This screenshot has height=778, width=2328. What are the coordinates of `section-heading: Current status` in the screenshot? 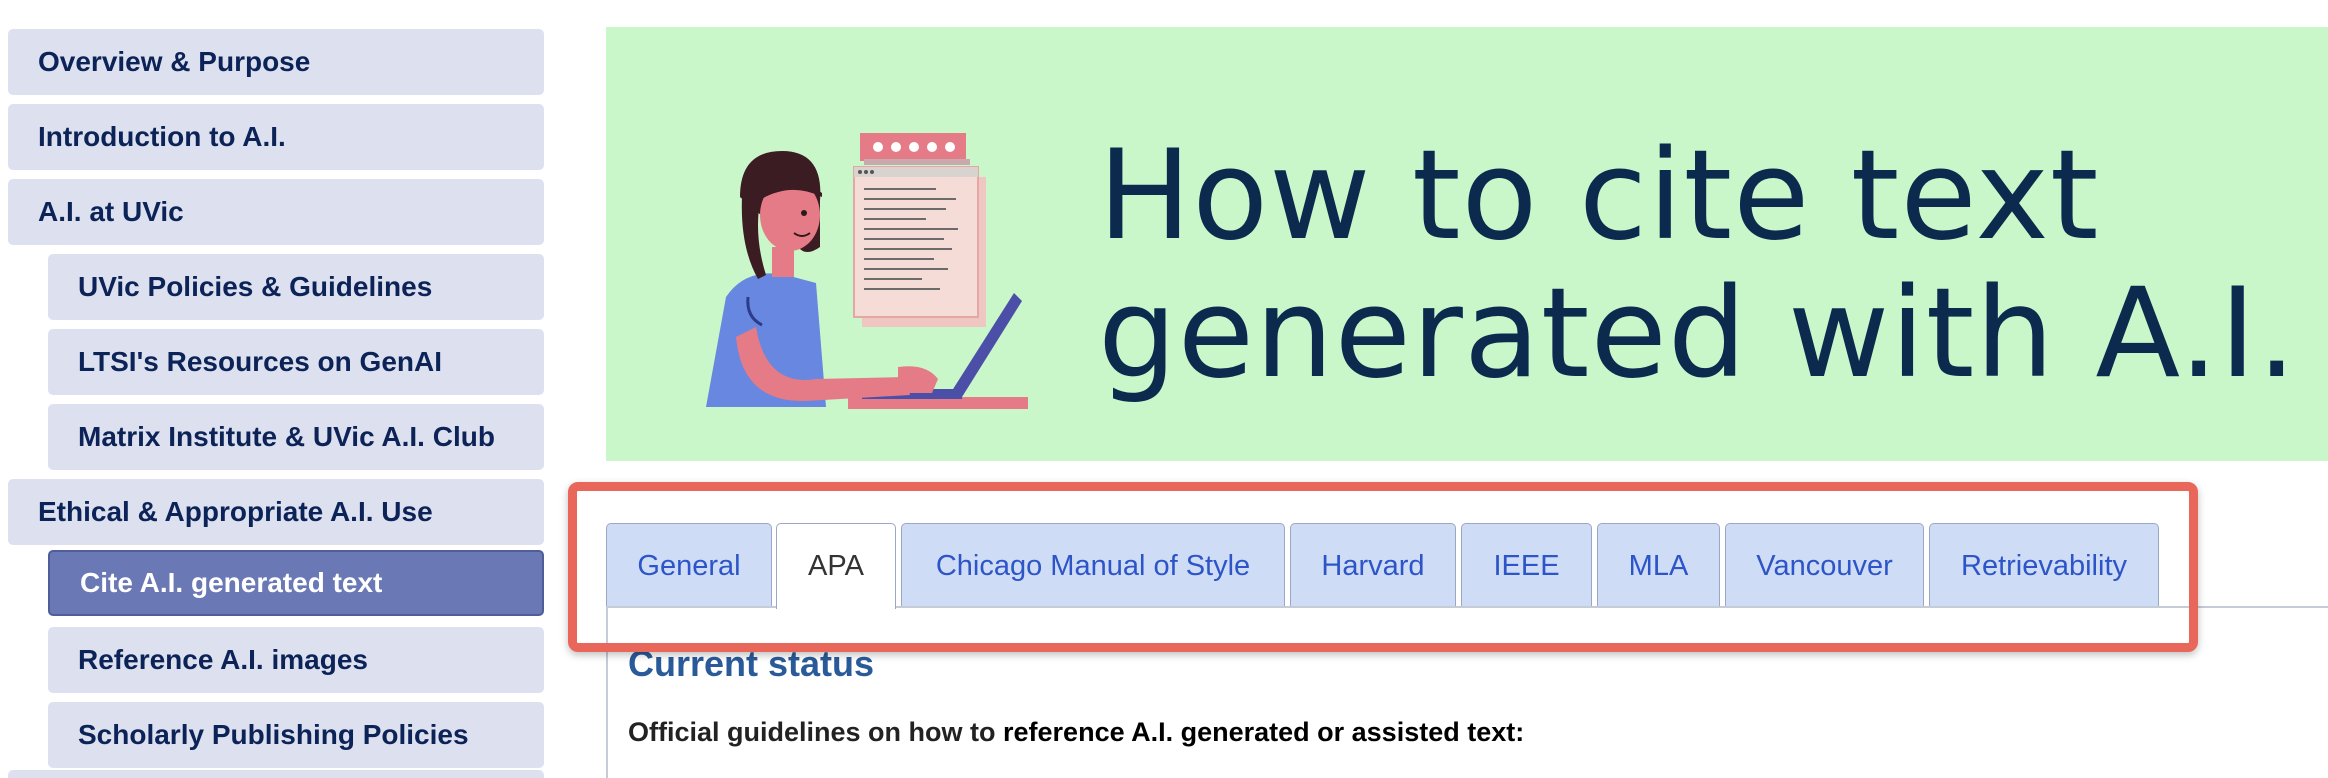 It's located at (751, 663).